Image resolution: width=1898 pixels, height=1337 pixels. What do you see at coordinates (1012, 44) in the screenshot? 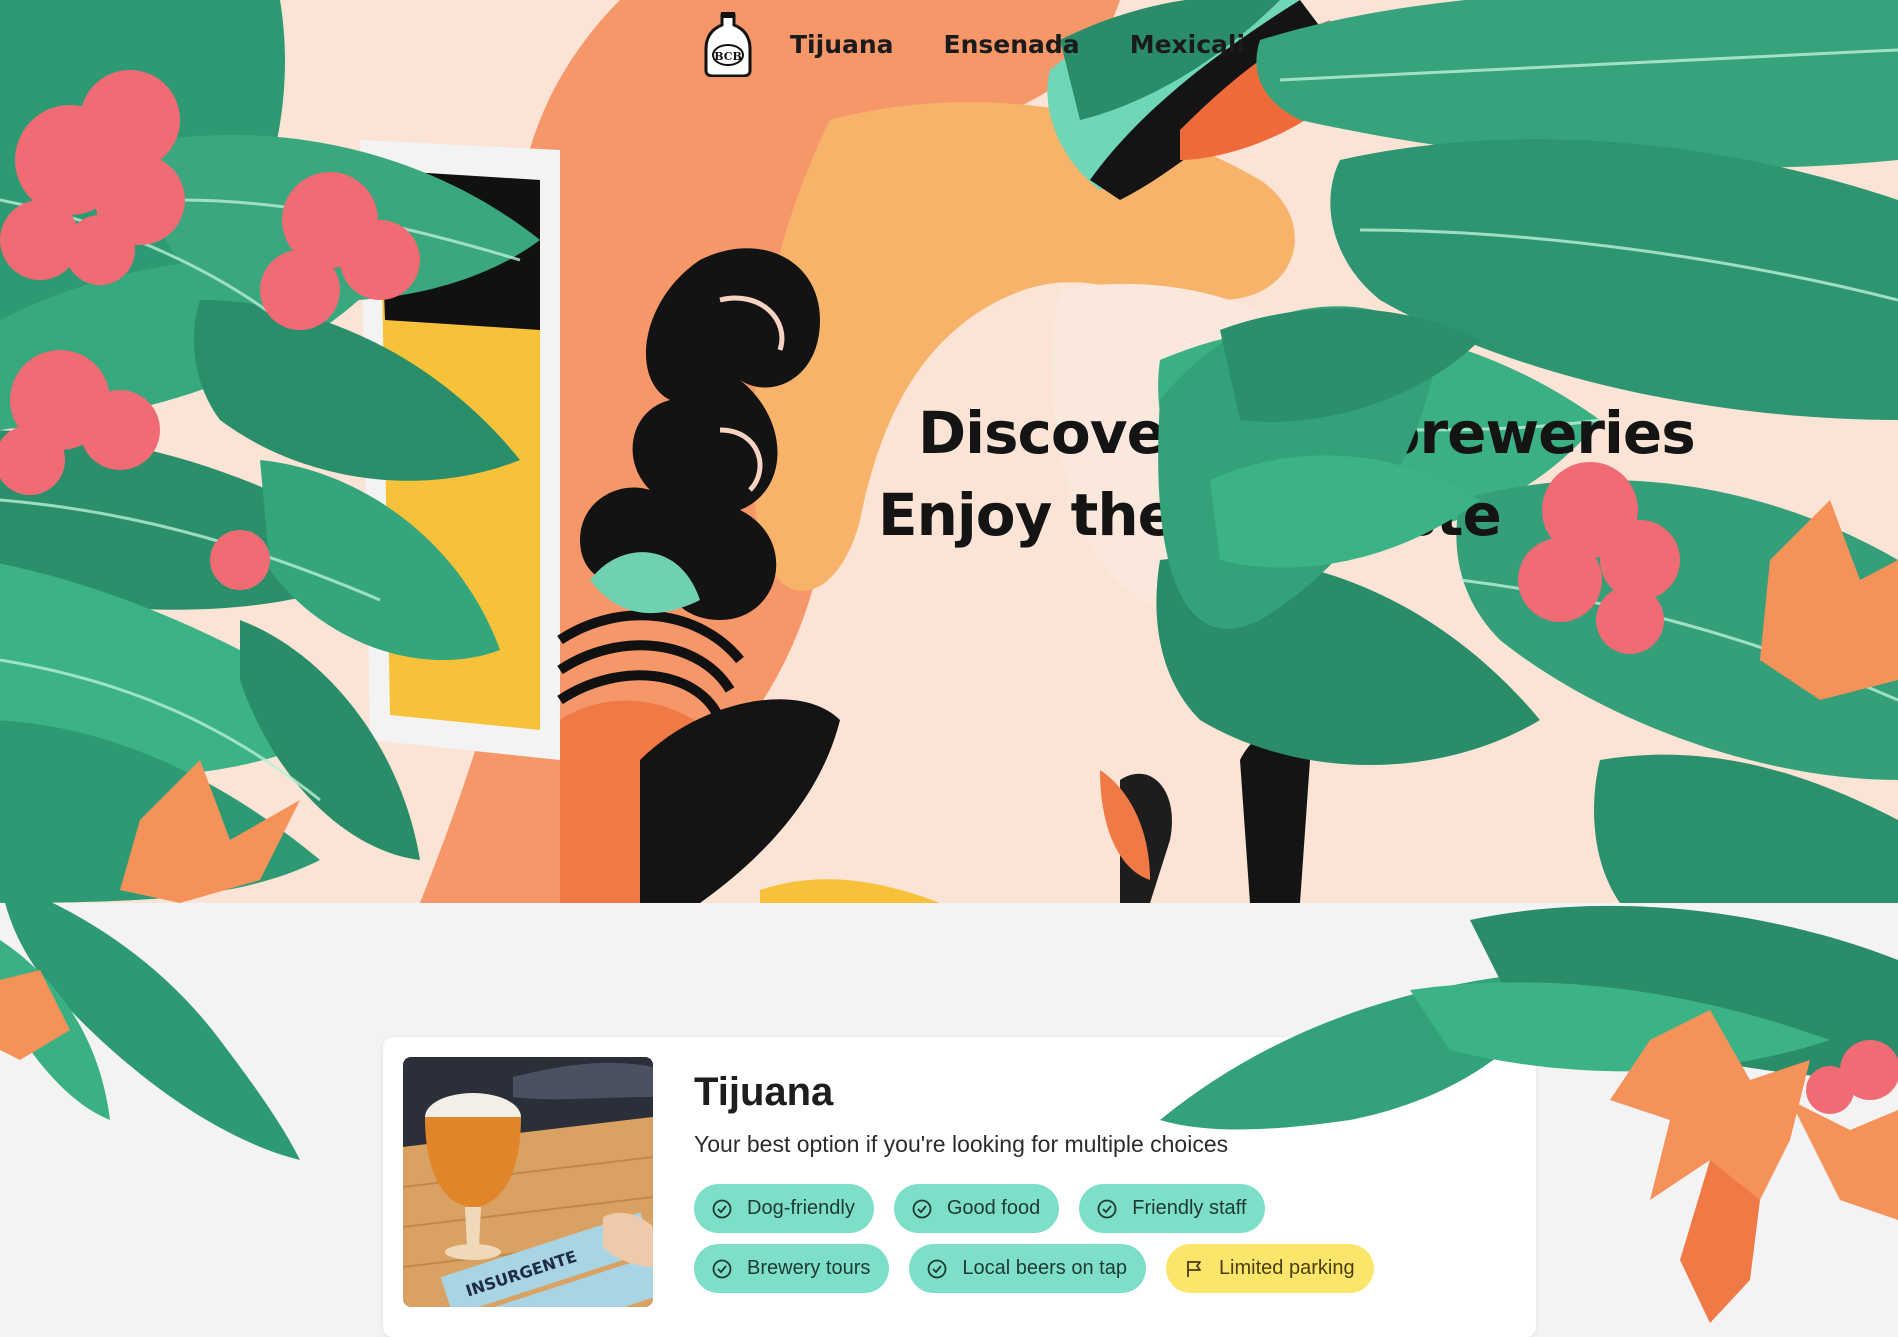
I see `nav-link-ensenada: Ensenada` at bounding box center [1012, 44].